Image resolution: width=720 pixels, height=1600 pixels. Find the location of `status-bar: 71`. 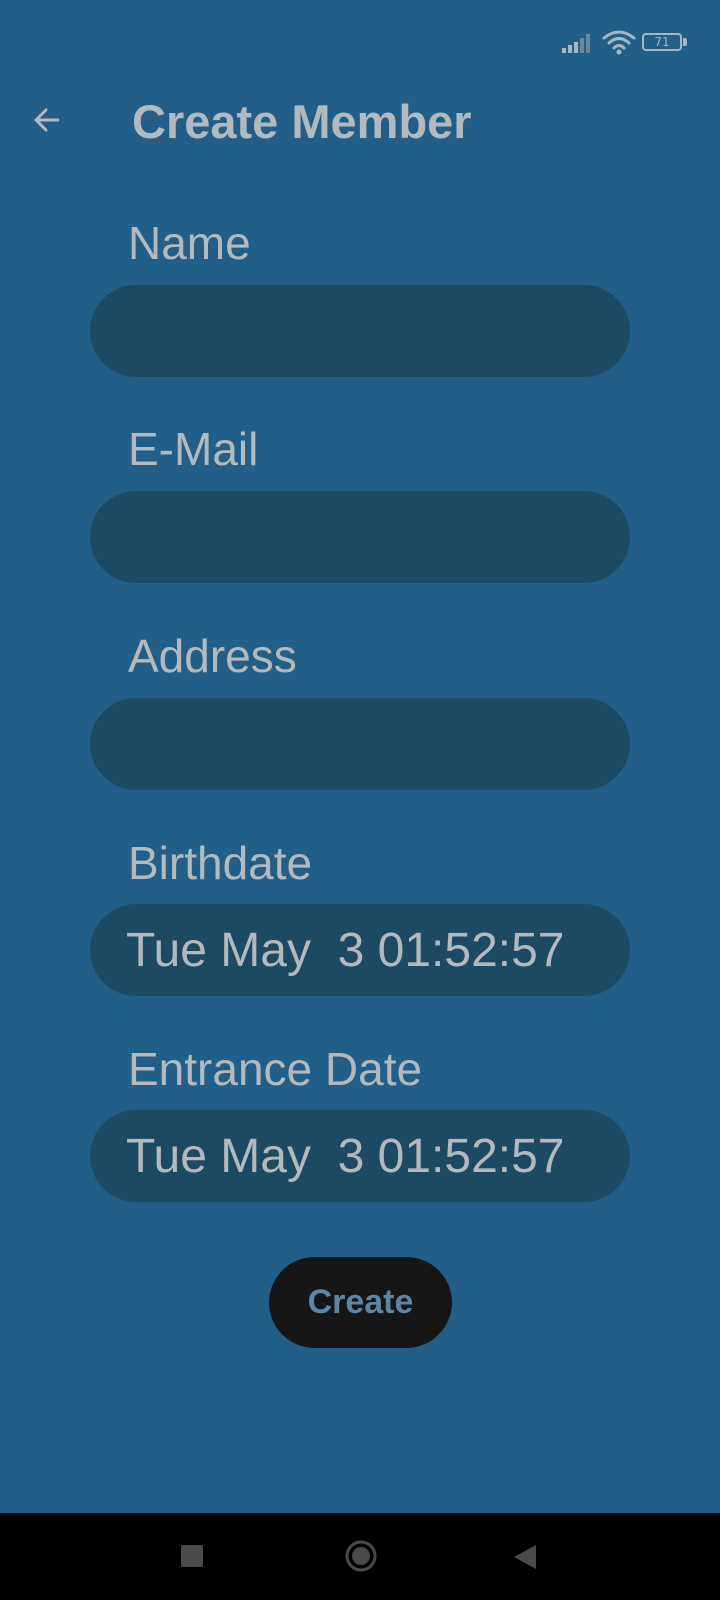

status-bar: 71 is located at coordinates (360, 40).